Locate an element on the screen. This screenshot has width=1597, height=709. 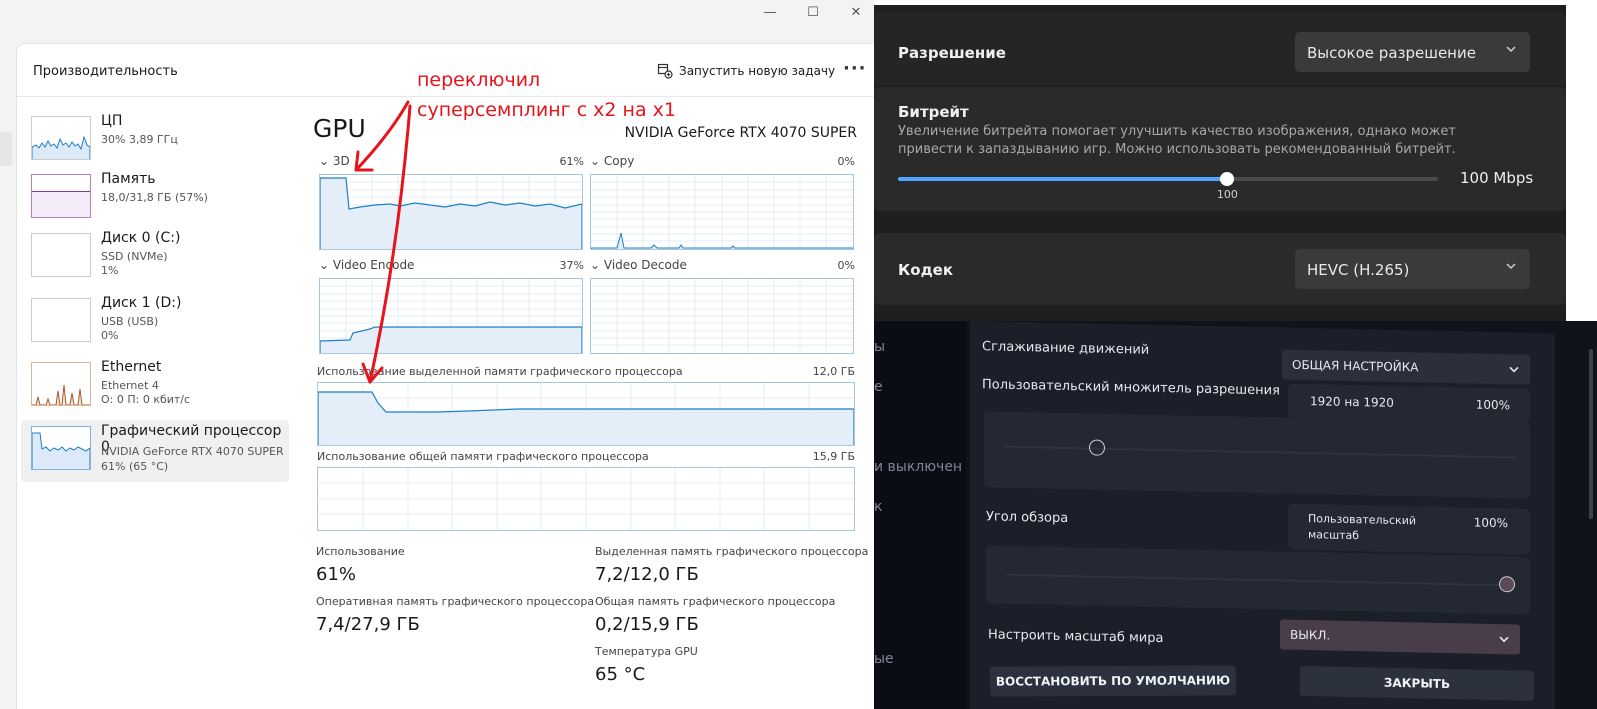
world-scale-label: Настроить масштаб мира is located at coordinates (1076, 637).